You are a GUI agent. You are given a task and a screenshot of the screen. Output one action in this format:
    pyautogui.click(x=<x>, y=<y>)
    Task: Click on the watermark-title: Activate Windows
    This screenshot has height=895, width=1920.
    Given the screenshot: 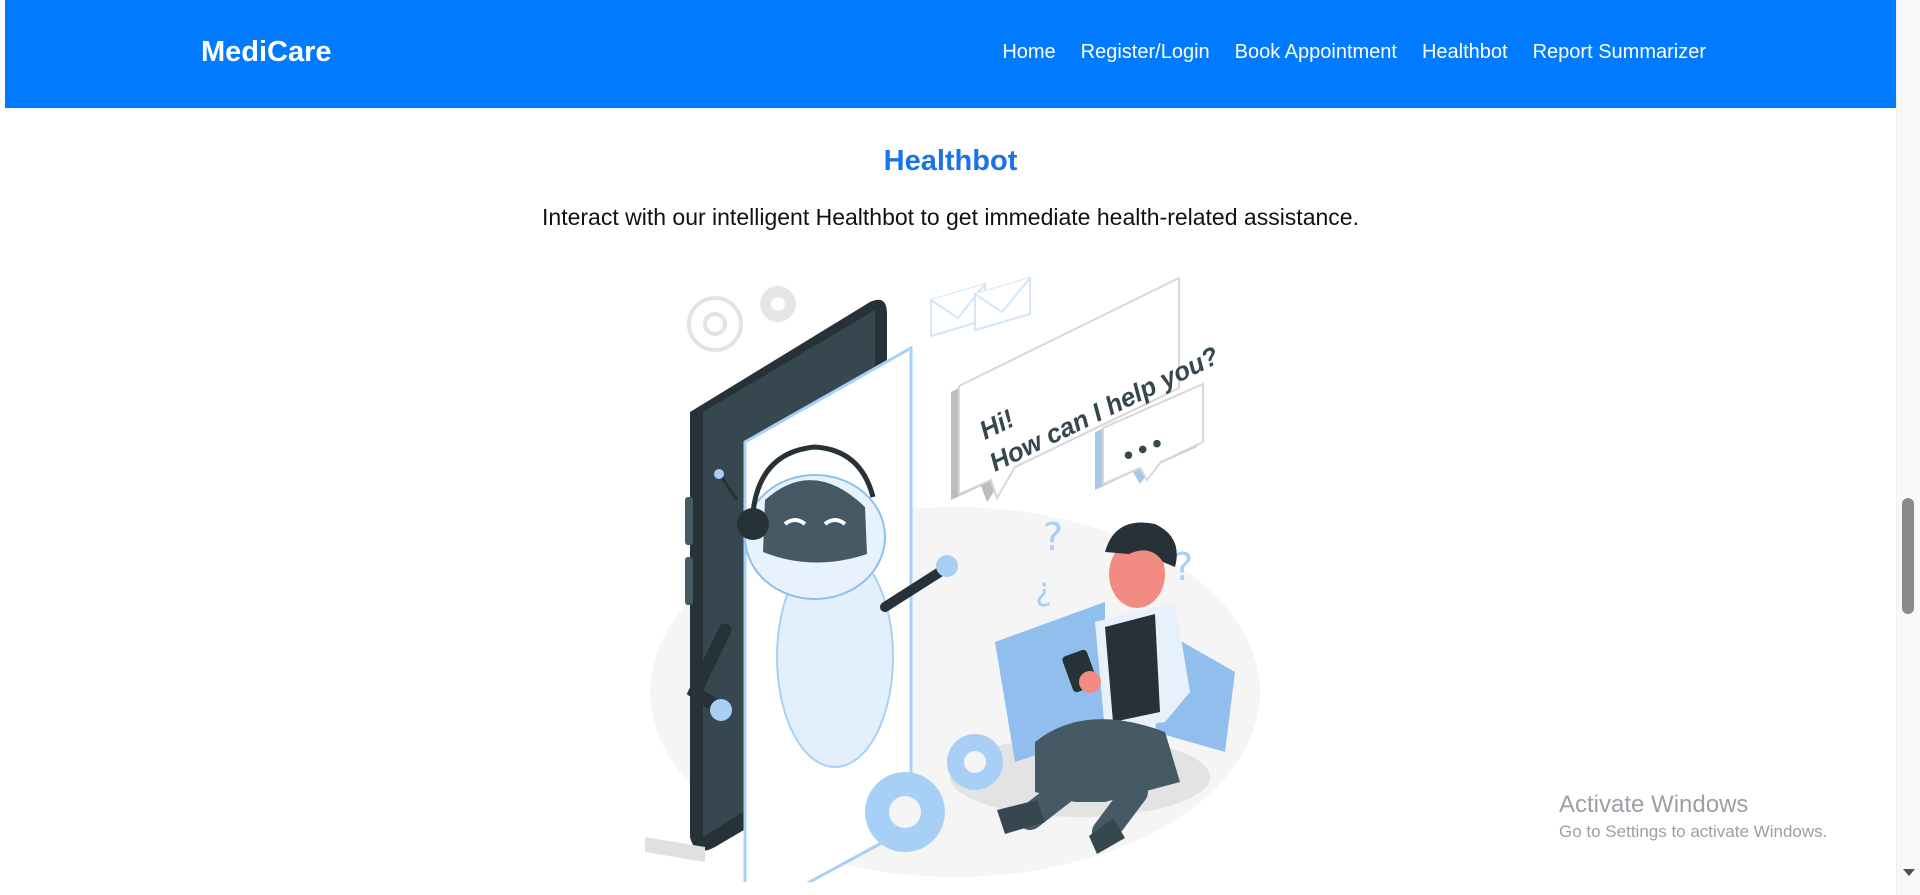 What is the action you would take?
    pyautogui.click(x=1654, y=804)
    